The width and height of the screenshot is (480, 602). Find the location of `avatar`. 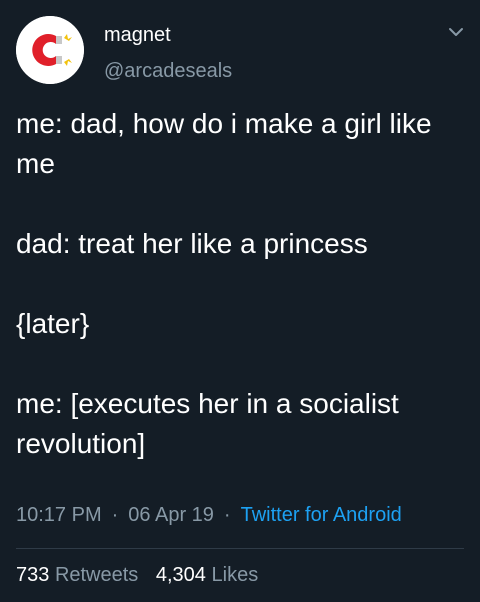

avatar is located at coordinates (50, 50).